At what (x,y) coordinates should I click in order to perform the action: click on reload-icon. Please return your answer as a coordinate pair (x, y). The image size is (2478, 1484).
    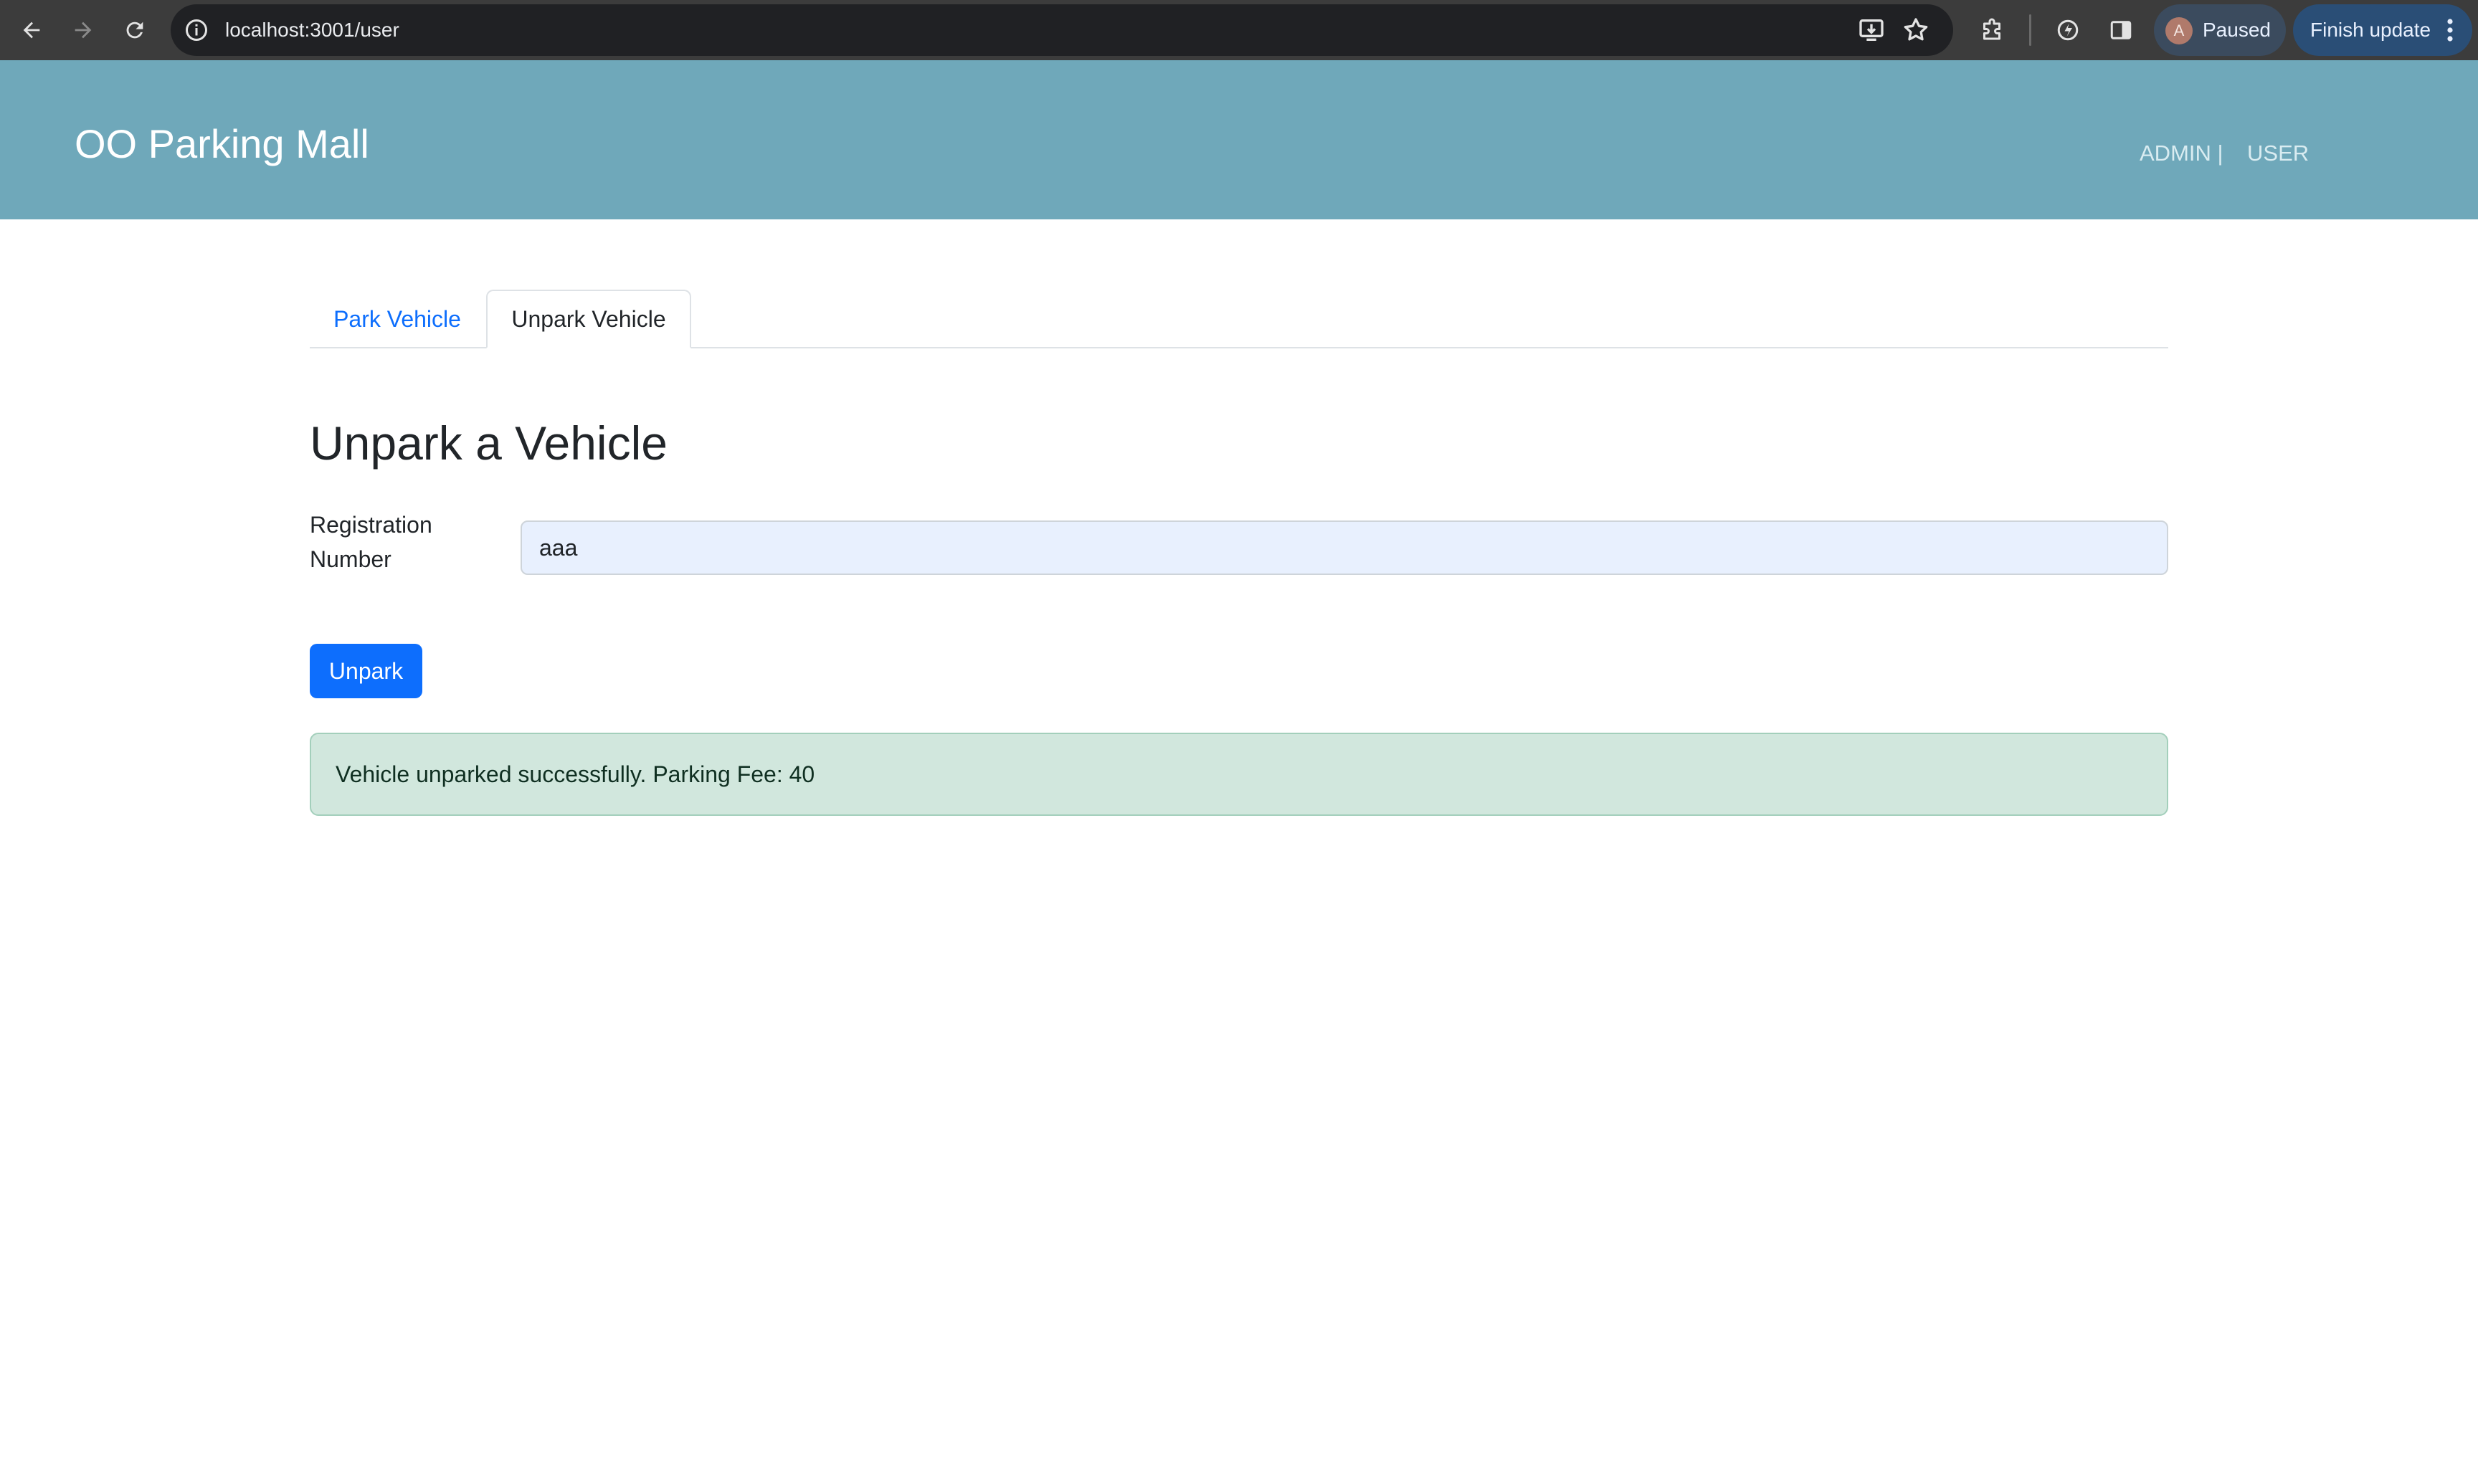
    Looking at the image, I should click on (134, 31).